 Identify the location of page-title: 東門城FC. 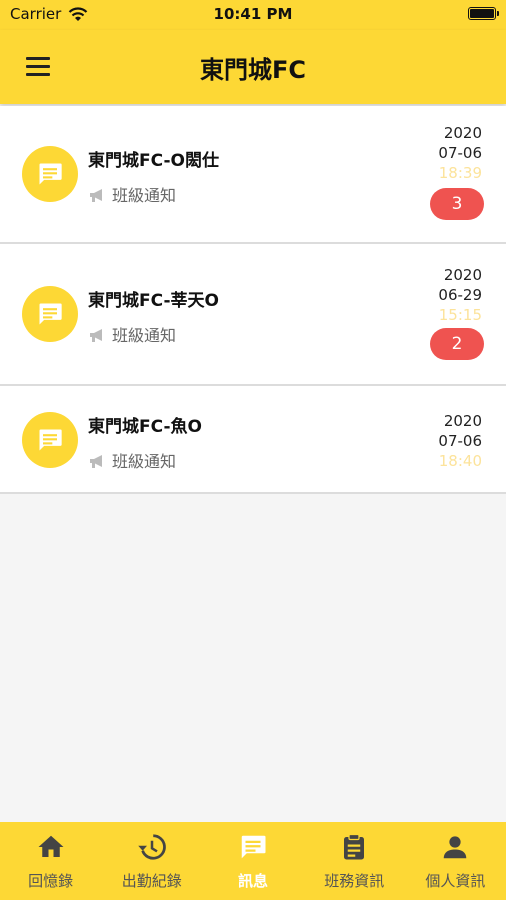
(252, 70).